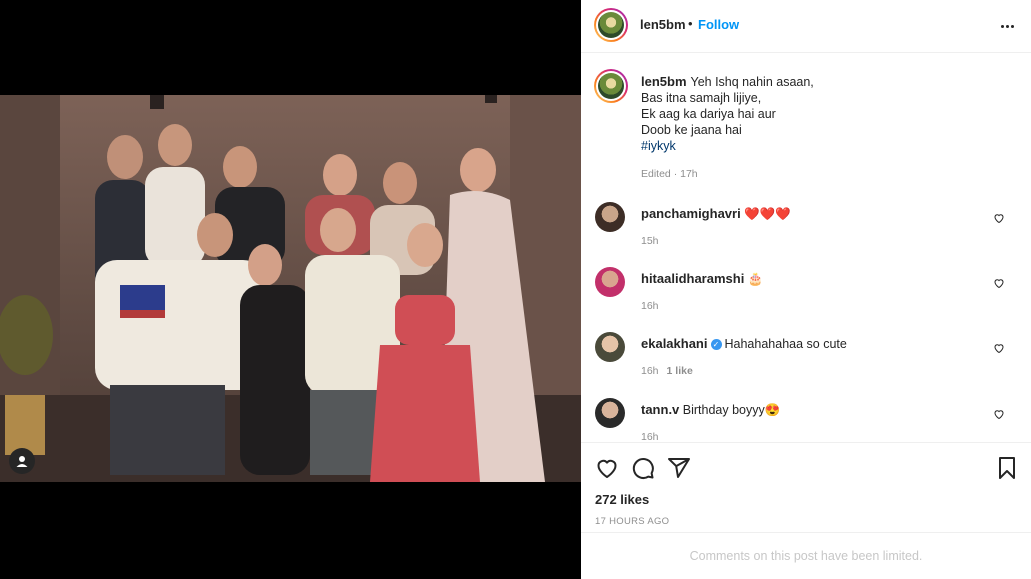 The image size is (1031, 579). I want to click on user-tag-icon, so click(22, 461).